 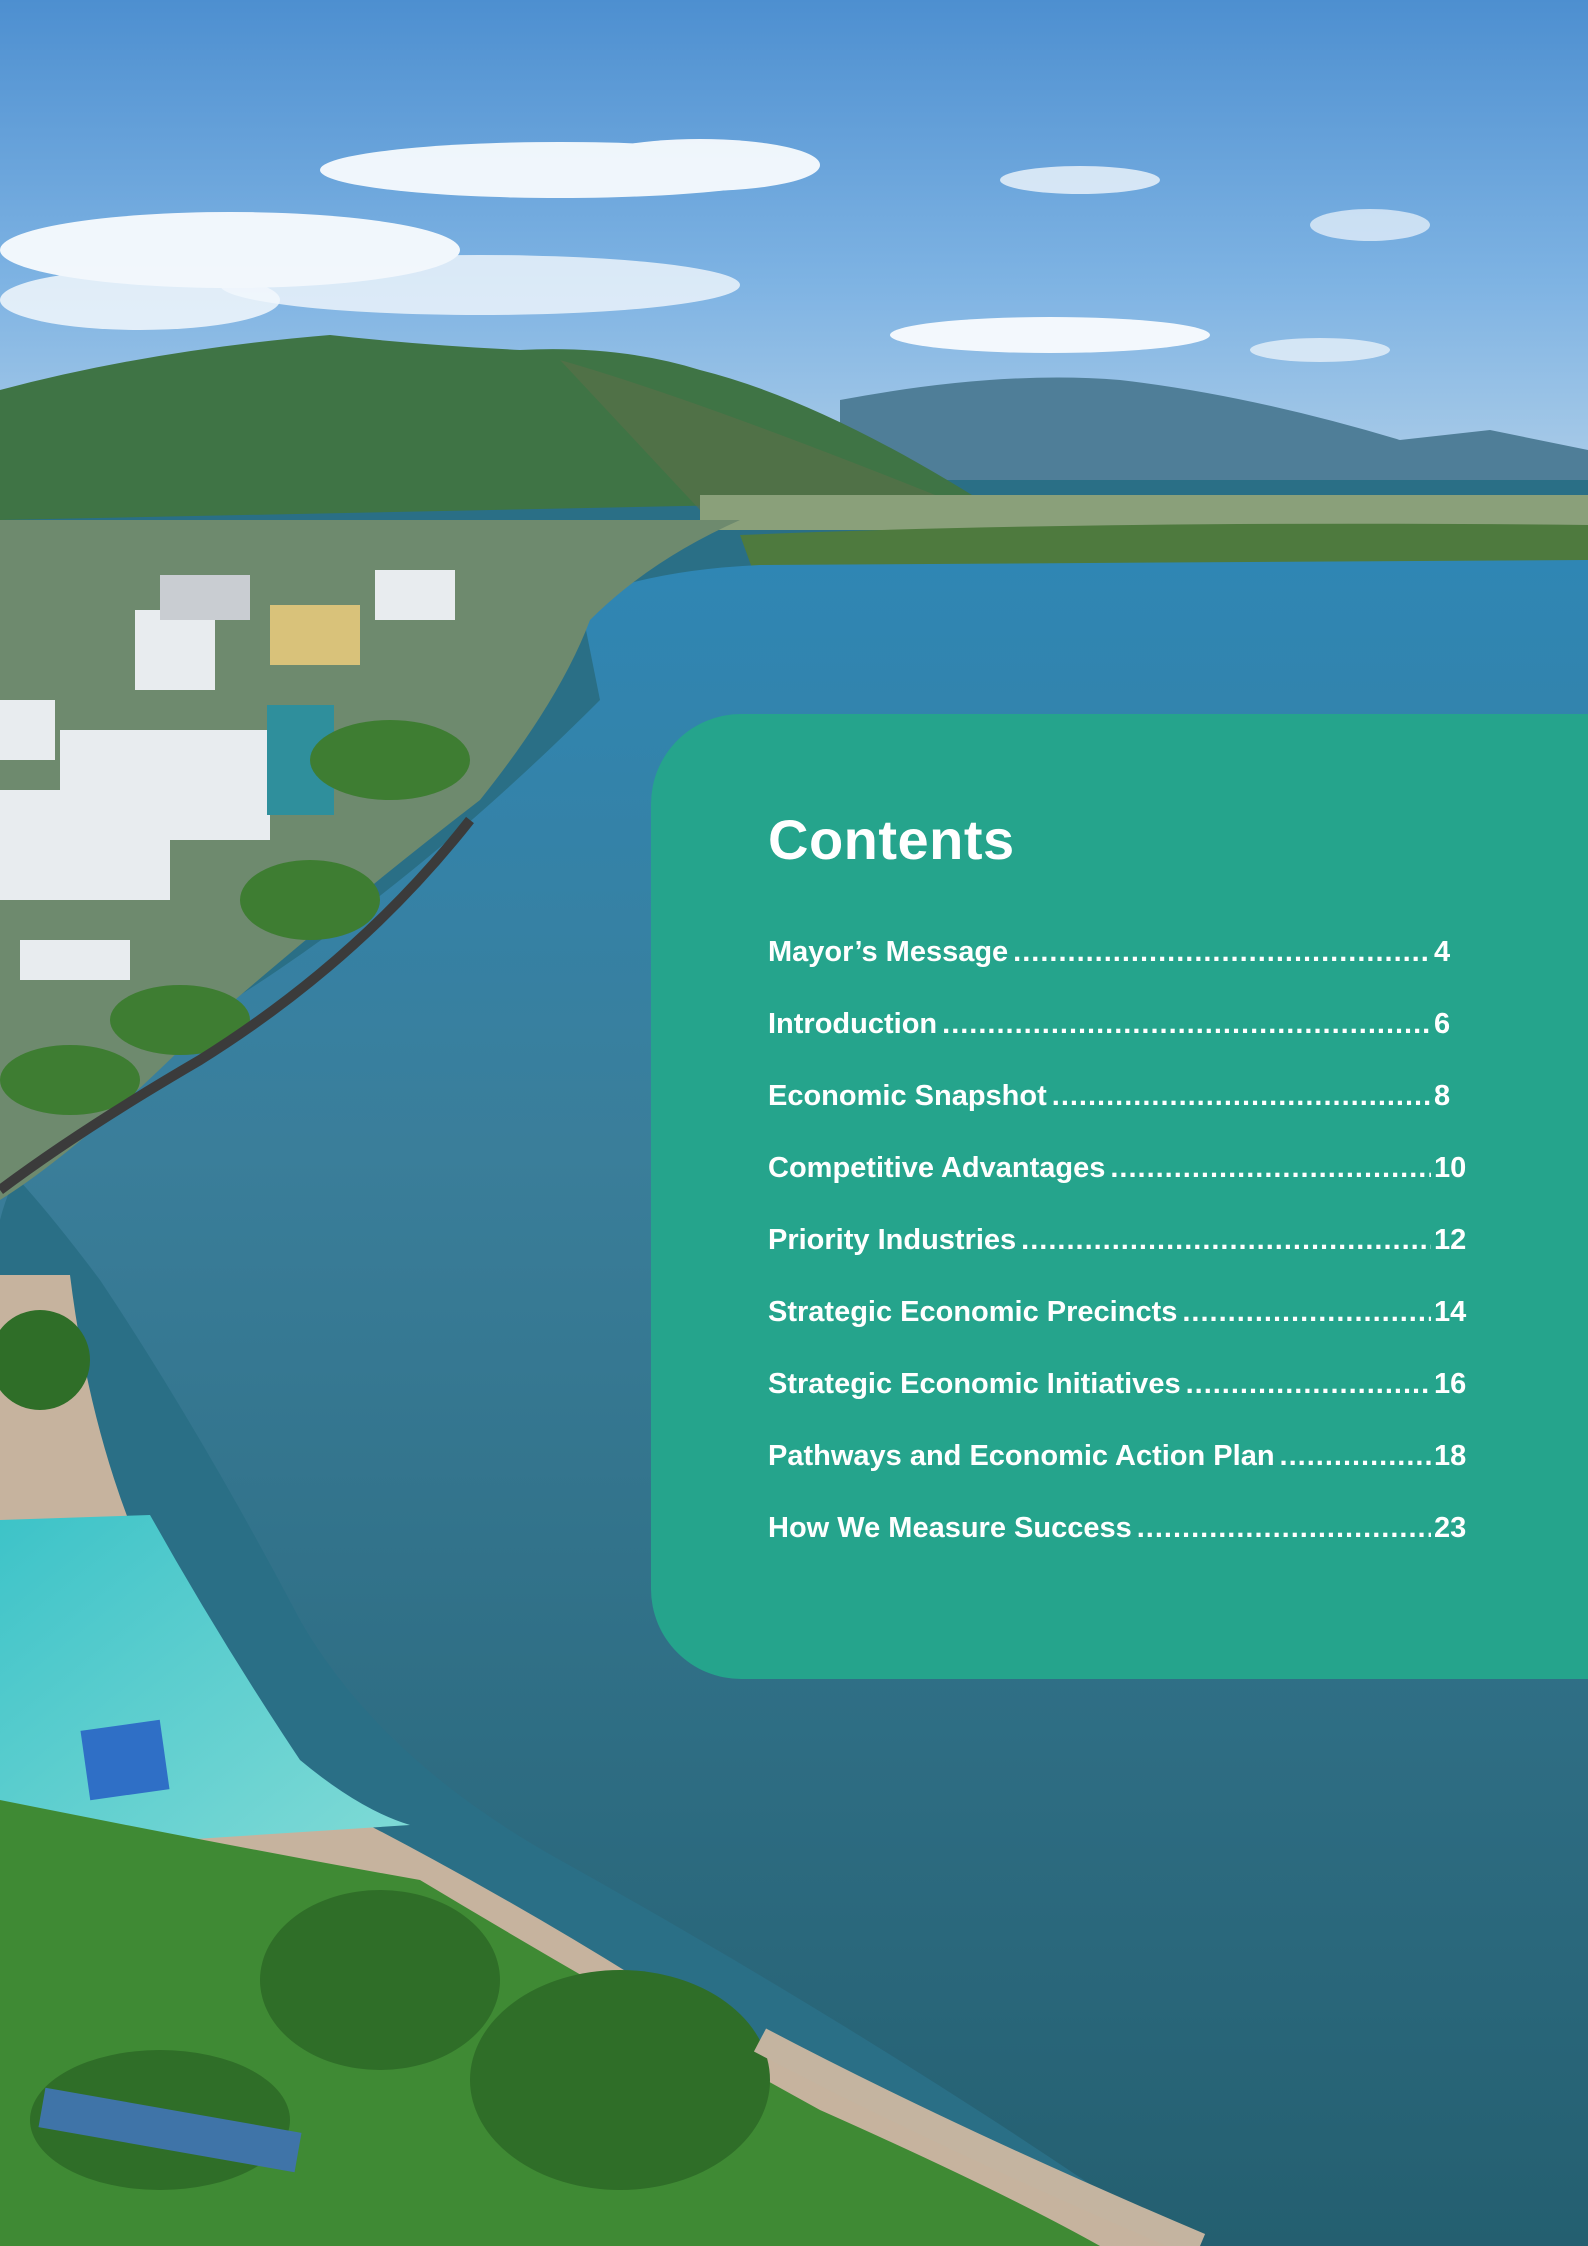 What do you see at coordinates (950, 1528) in the screenshot?
I see `toc-item-label: How We Measure Success` at bounding box center [950, 1528].